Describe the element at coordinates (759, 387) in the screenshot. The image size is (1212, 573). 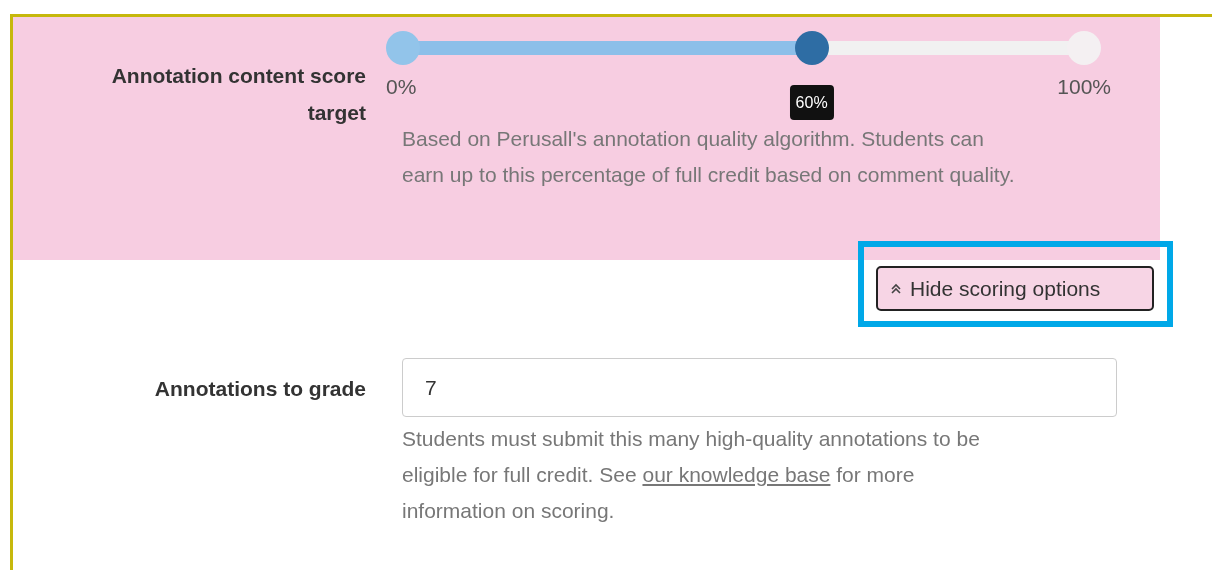
I see `input-field: 7` at that location.